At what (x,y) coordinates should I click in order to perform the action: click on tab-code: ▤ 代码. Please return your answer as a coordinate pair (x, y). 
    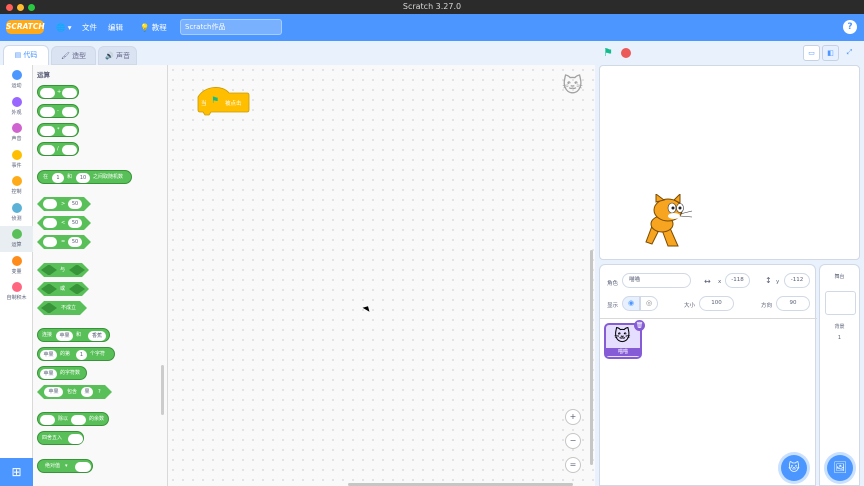
    Looking at the image, I should click on (26, 55).